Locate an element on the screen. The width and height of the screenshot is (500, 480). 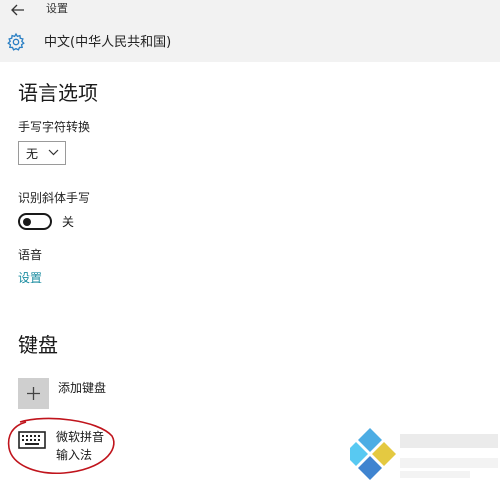
add-keyboard-label: 添加键盘 is located at coordinates (82, 388).